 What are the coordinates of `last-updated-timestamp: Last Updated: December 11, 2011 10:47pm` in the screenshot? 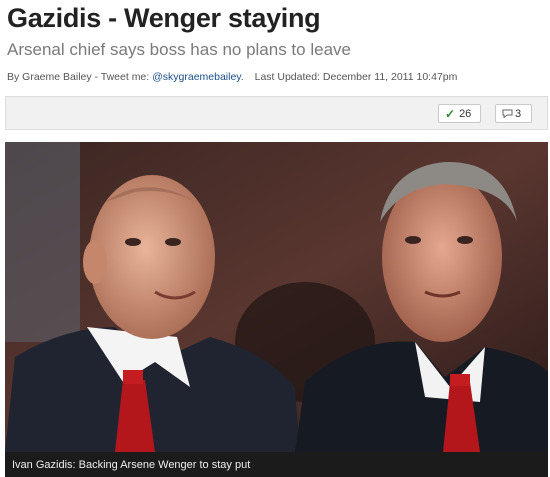 It's located at (356, 77).